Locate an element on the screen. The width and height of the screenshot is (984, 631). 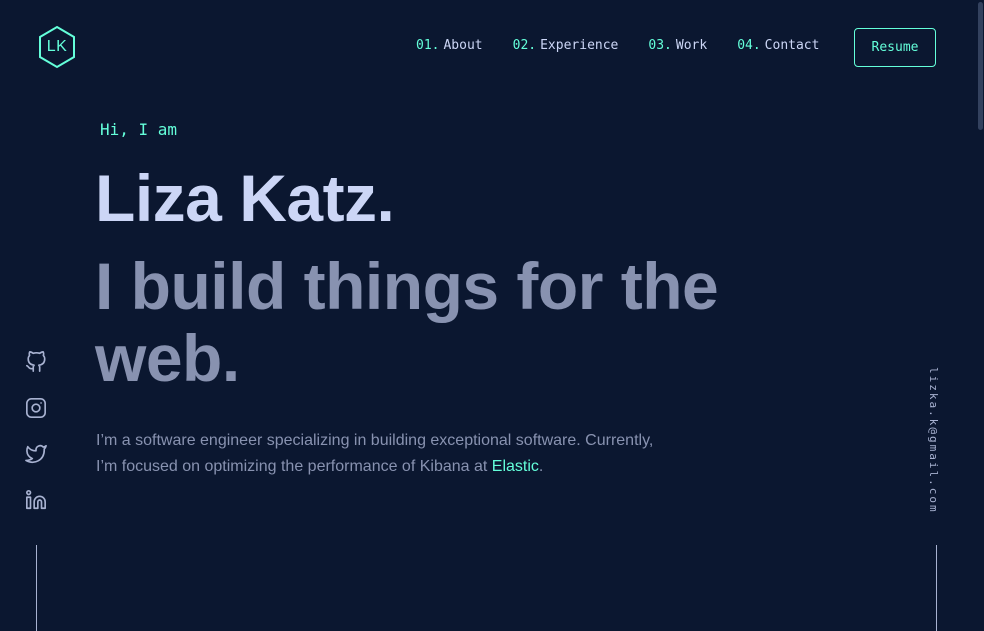
linkedin-link is located at coordinates (36, 500).